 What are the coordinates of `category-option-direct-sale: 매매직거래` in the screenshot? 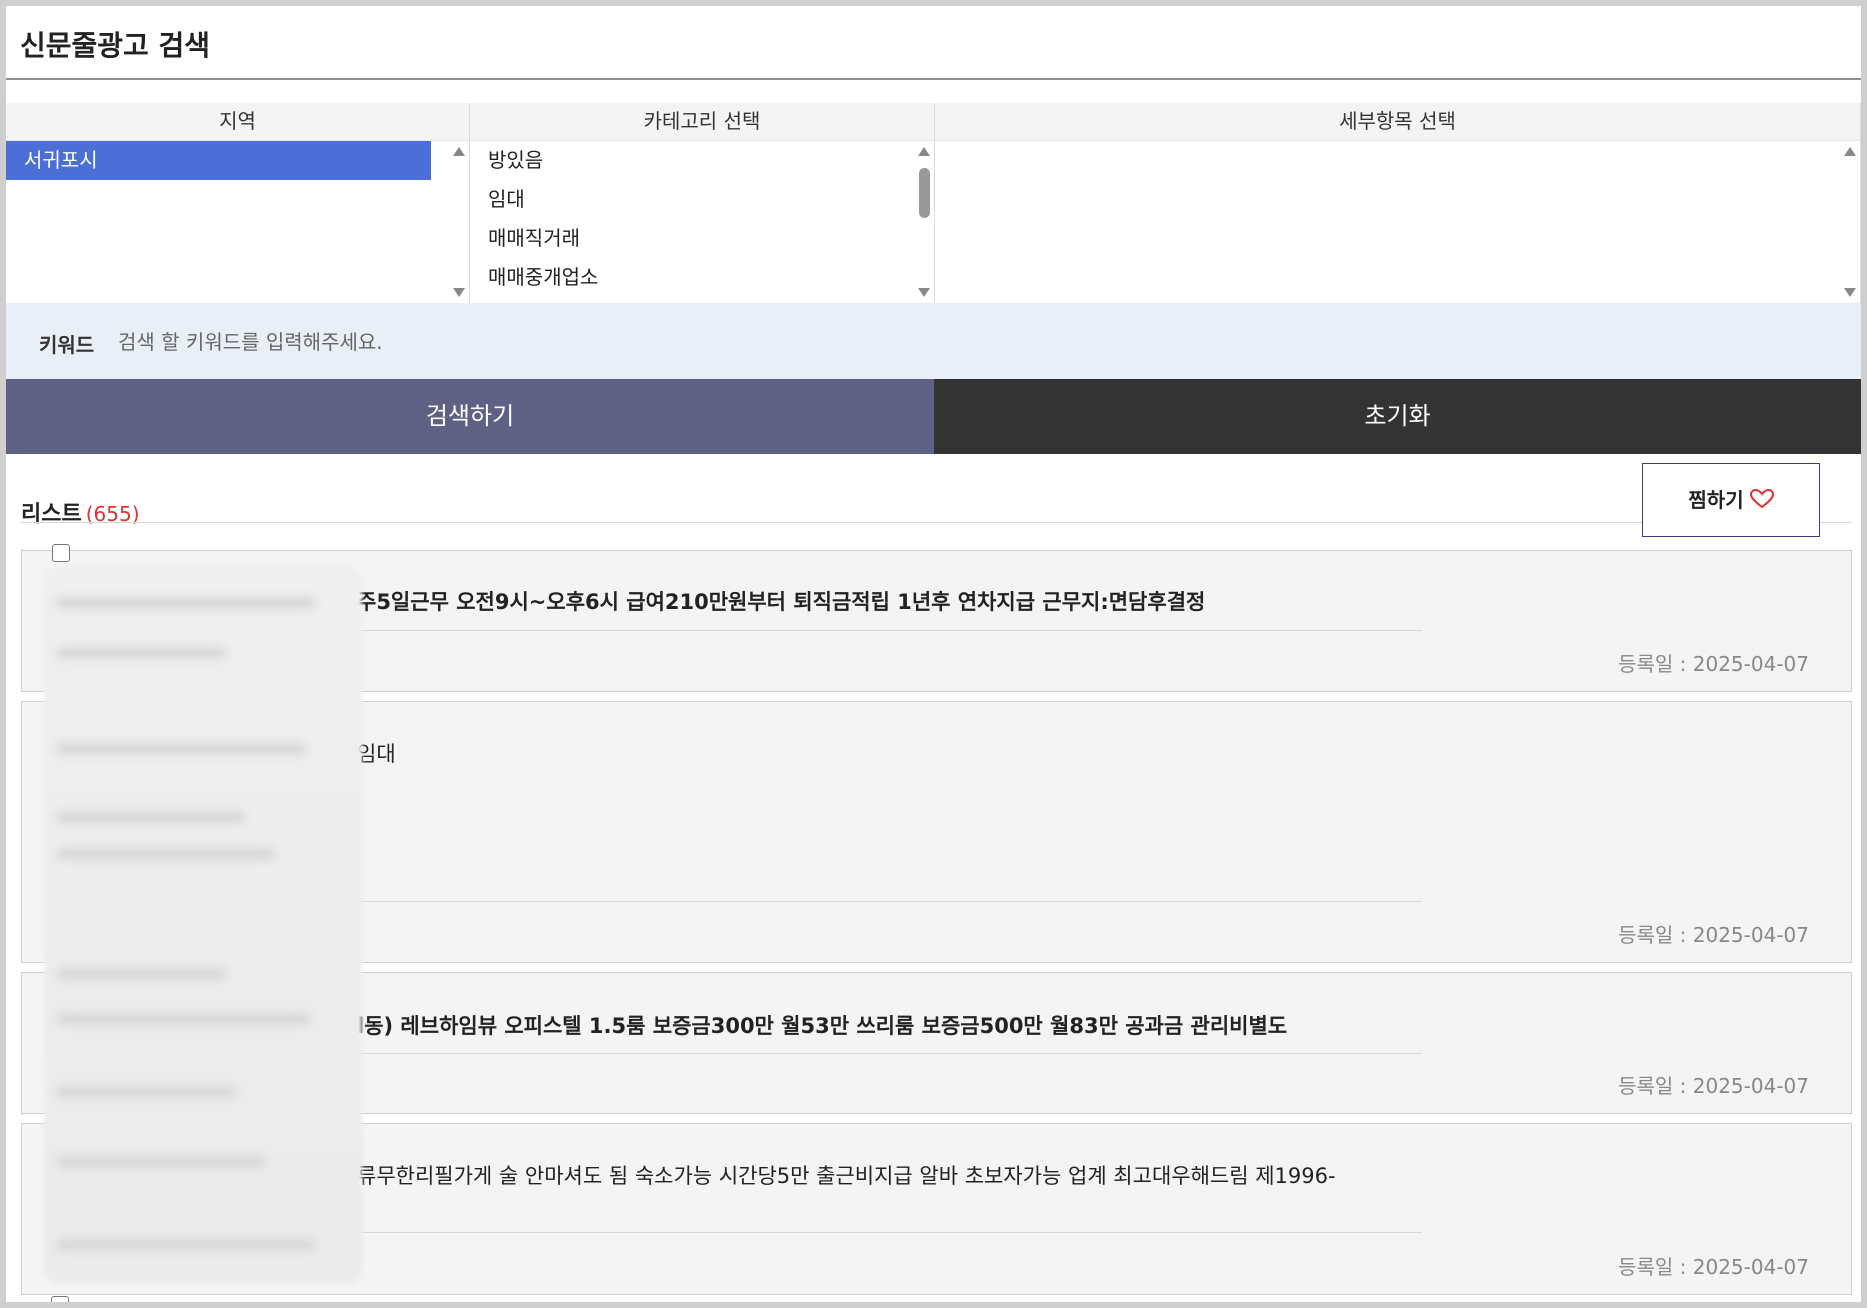 It's located at (702, 238).